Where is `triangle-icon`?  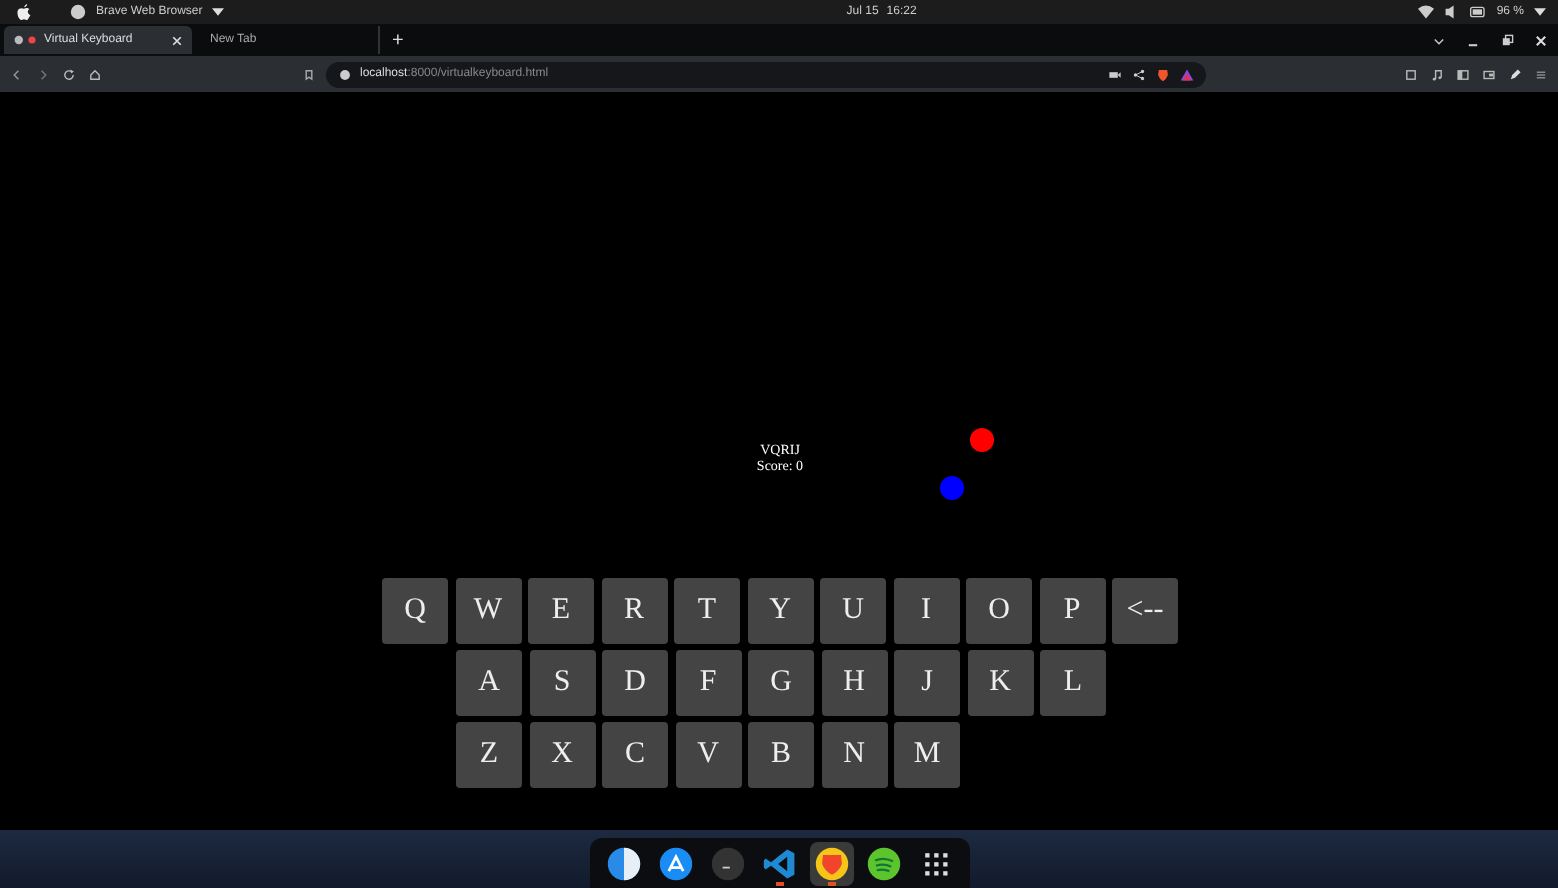
triangle-icon is located at coordinates (1187, 74).